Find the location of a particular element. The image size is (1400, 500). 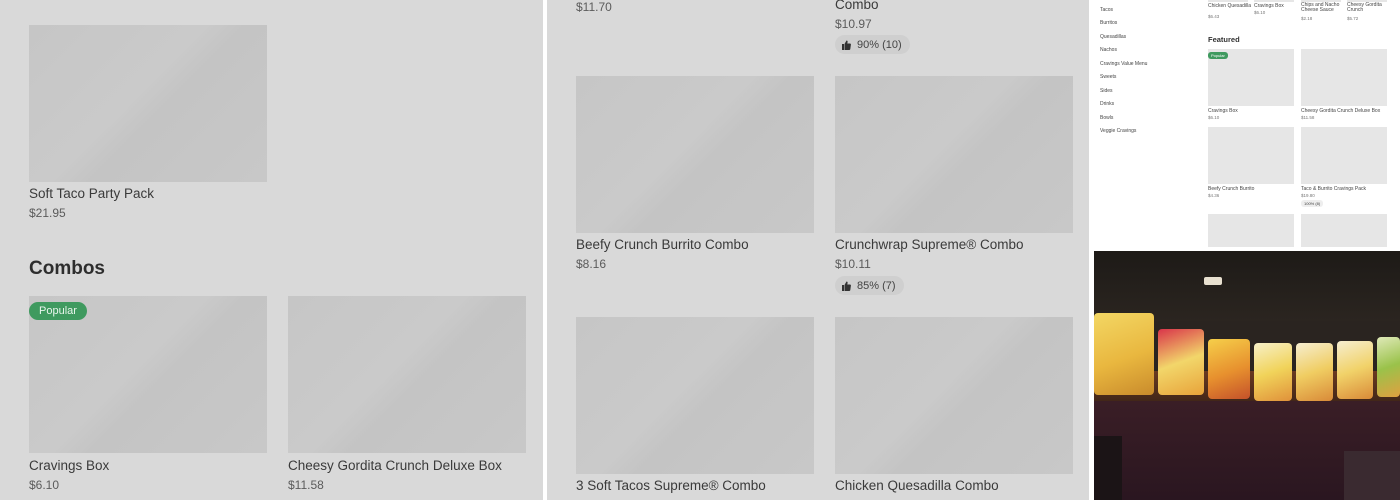

featured-item-name: Cravings Box is located at coordinates (1223, 111).